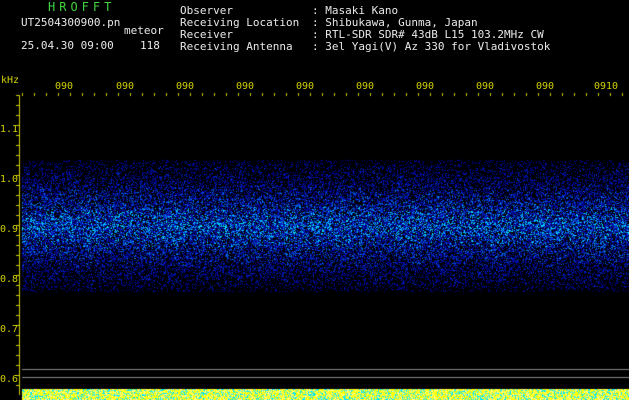 The image size is (629, 400). What do you see at coordinates (431, 46) in the screenshot?
I see `info-value-antenna: : 3el Yagi(V) Az 330 for Vladivostok` at bounding box center [431, 46].